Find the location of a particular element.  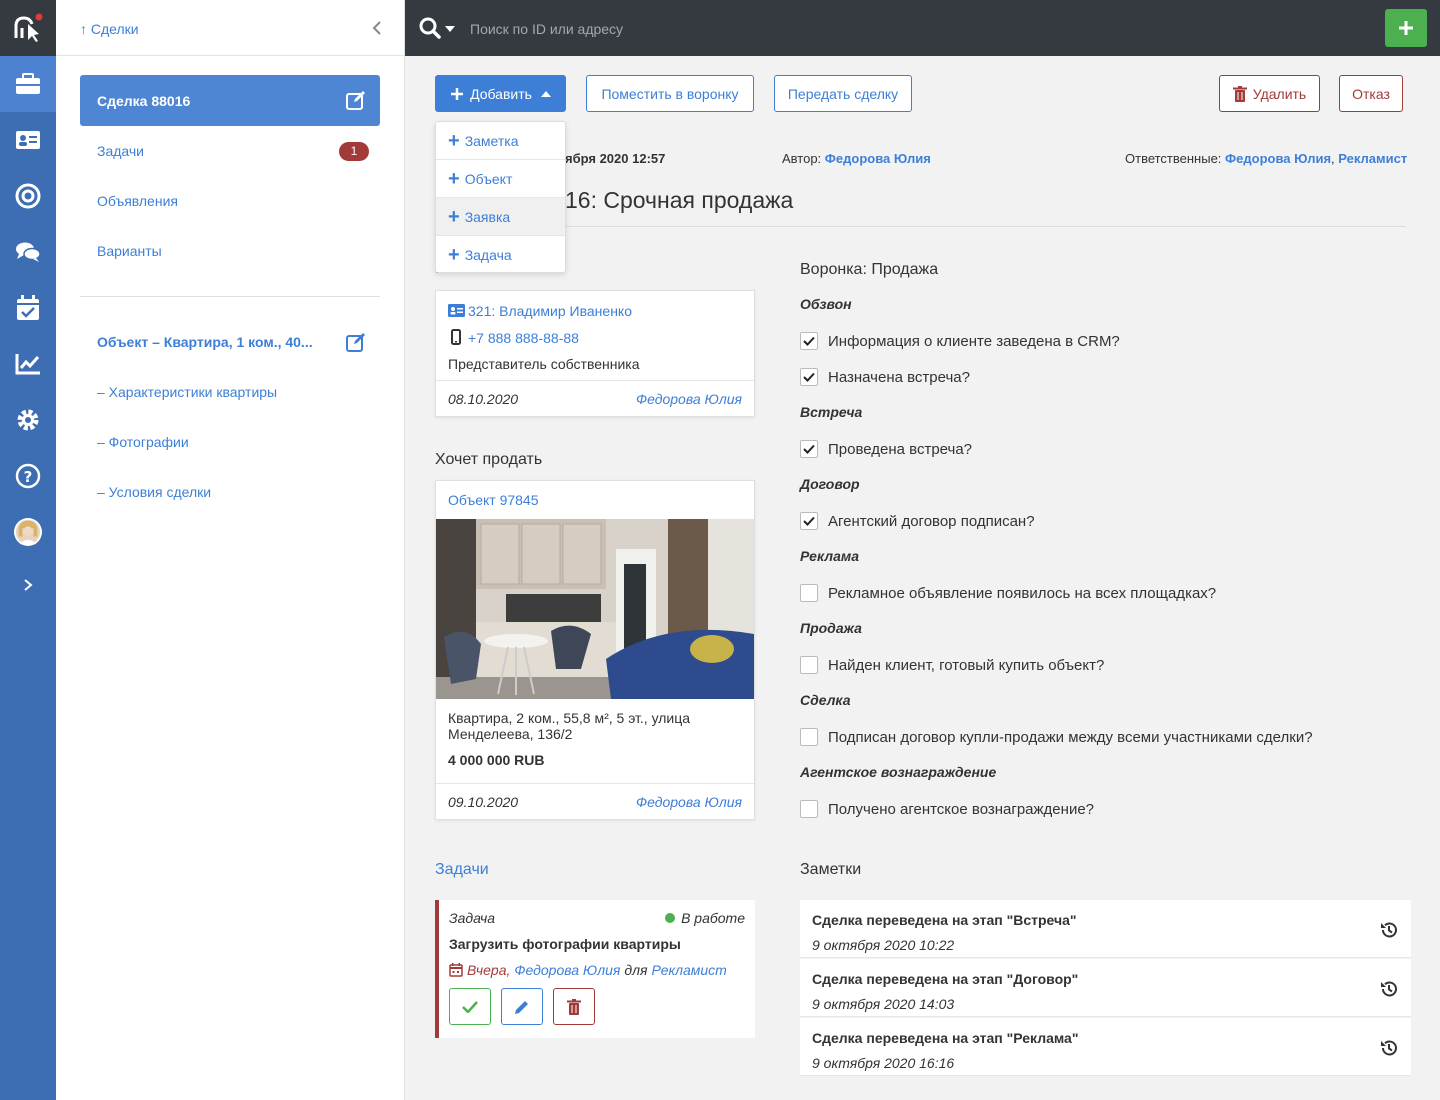

object-card-footer: 09.10.2020 Федорова Юлия is located at coordinates (595, 801).